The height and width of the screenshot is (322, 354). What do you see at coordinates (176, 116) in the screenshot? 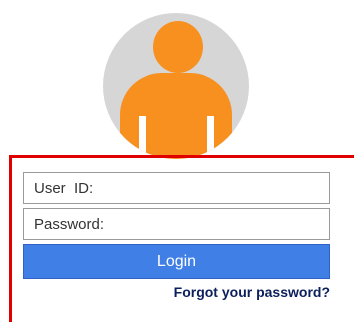
I see `avatar-body` at bounding box center [176, 116].